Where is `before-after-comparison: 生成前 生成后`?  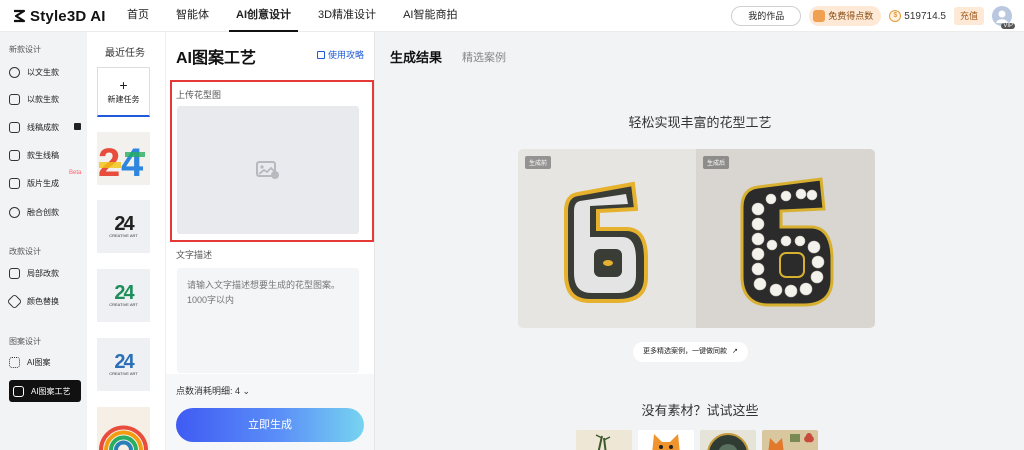
before-after-comparison: 生成前 生成后 is located at coordinates (696, 238).